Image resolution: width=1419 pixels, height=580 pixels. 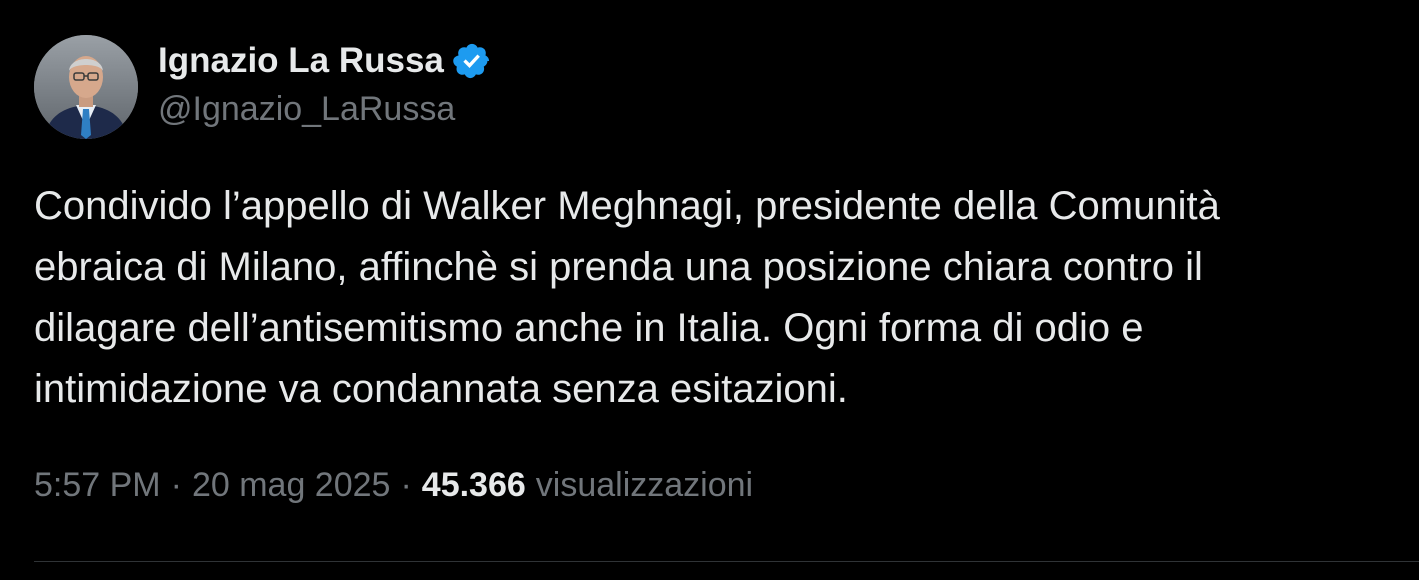 I want to click on author-block: Ignazio La Russa @Ignazio_LaRussa, so click(x=325, y=83).